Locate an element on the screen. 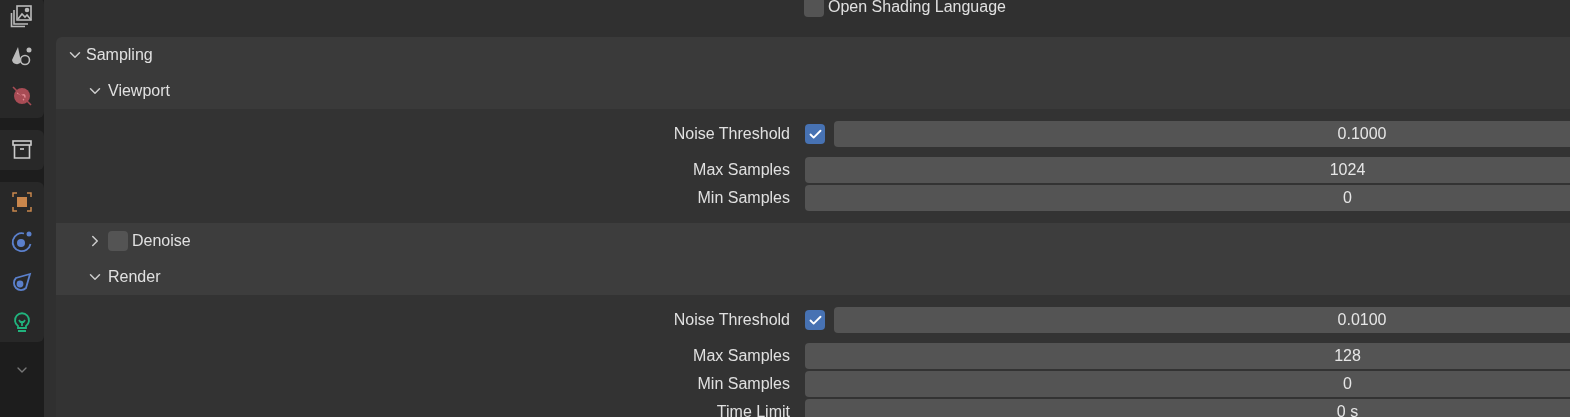 Image resolution: width=1570 pixels, height=417 pixels. panel-title: Sampling is located at coordinates (119, 55).